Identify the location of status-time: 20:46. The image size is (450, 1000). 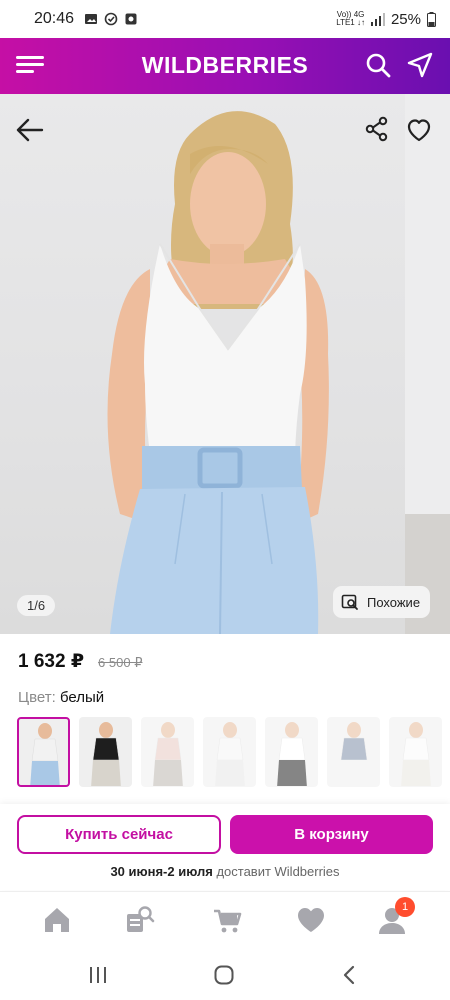
(54, 18).